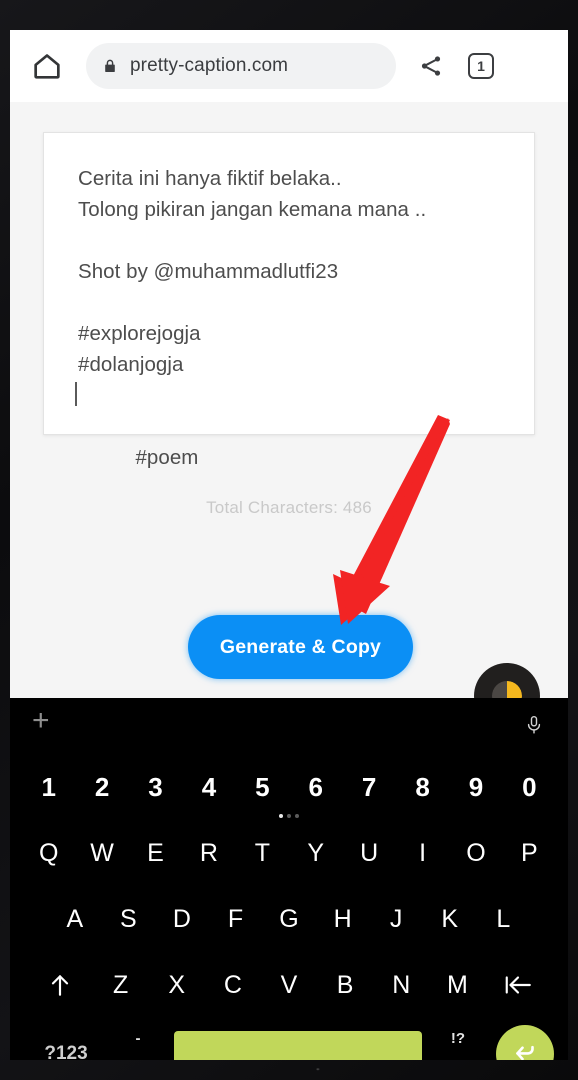  Describe the element at coordinates (76, 394) in the screenshot. I see `text-cursor` at that location.